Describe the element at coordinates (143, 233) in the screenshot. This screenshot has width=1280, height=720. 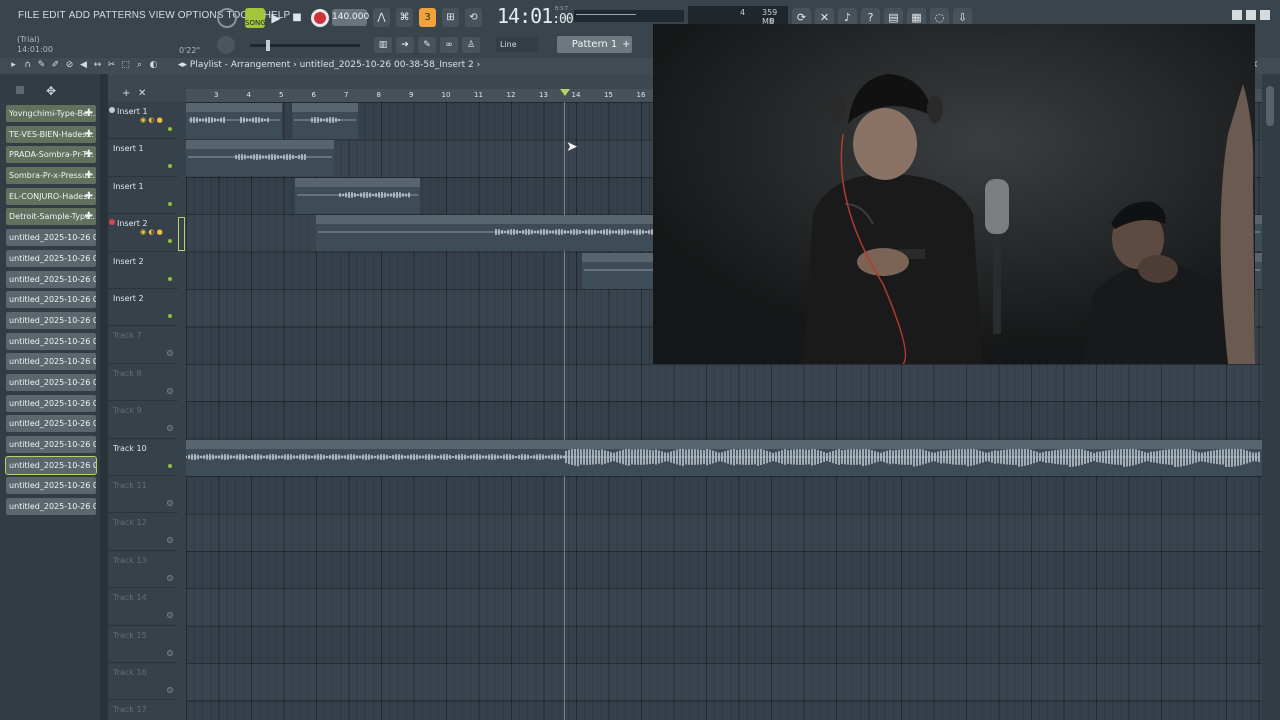
I see `track-header: Insert 2 ◉ ◐ ●` at that location.